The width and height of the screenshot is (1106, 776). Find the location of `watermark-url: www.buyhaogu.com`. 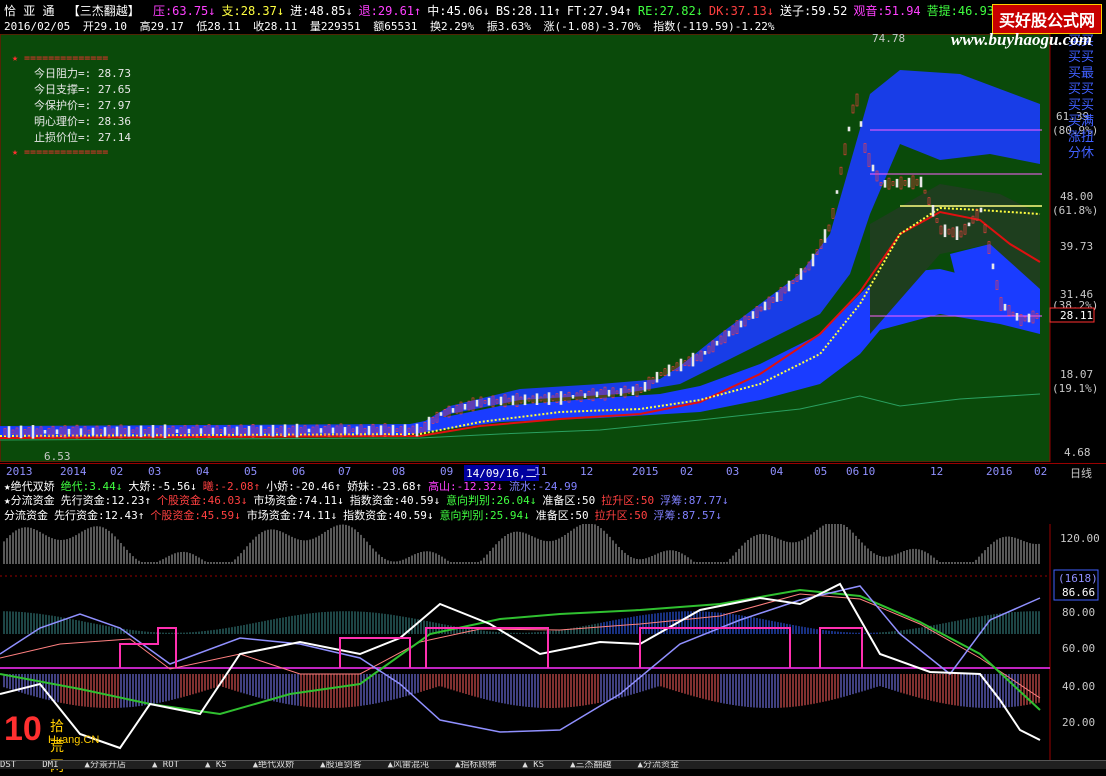

watermark-url: www.buyhaogu.com is located at coordinates (1021, 39).